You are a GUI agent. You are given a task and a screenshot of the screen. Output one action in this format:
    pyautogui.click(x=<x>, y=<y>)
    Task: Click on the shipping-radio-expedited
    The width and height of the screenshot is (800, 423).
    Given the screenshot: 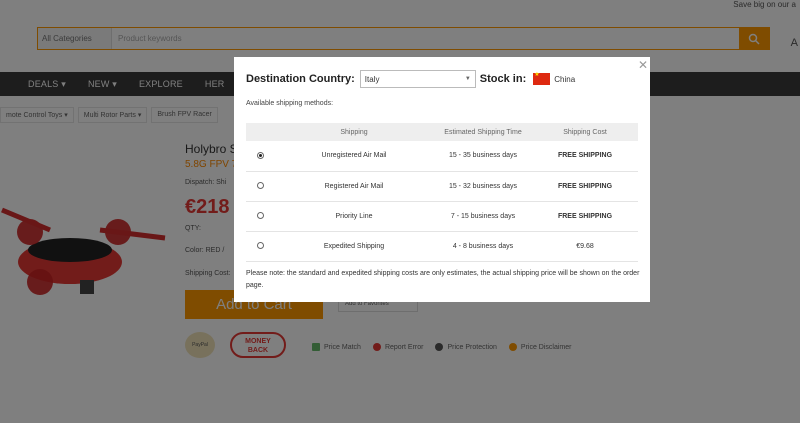 What is the action you would take?
    pyautogui.click(x=260, y=246)
    